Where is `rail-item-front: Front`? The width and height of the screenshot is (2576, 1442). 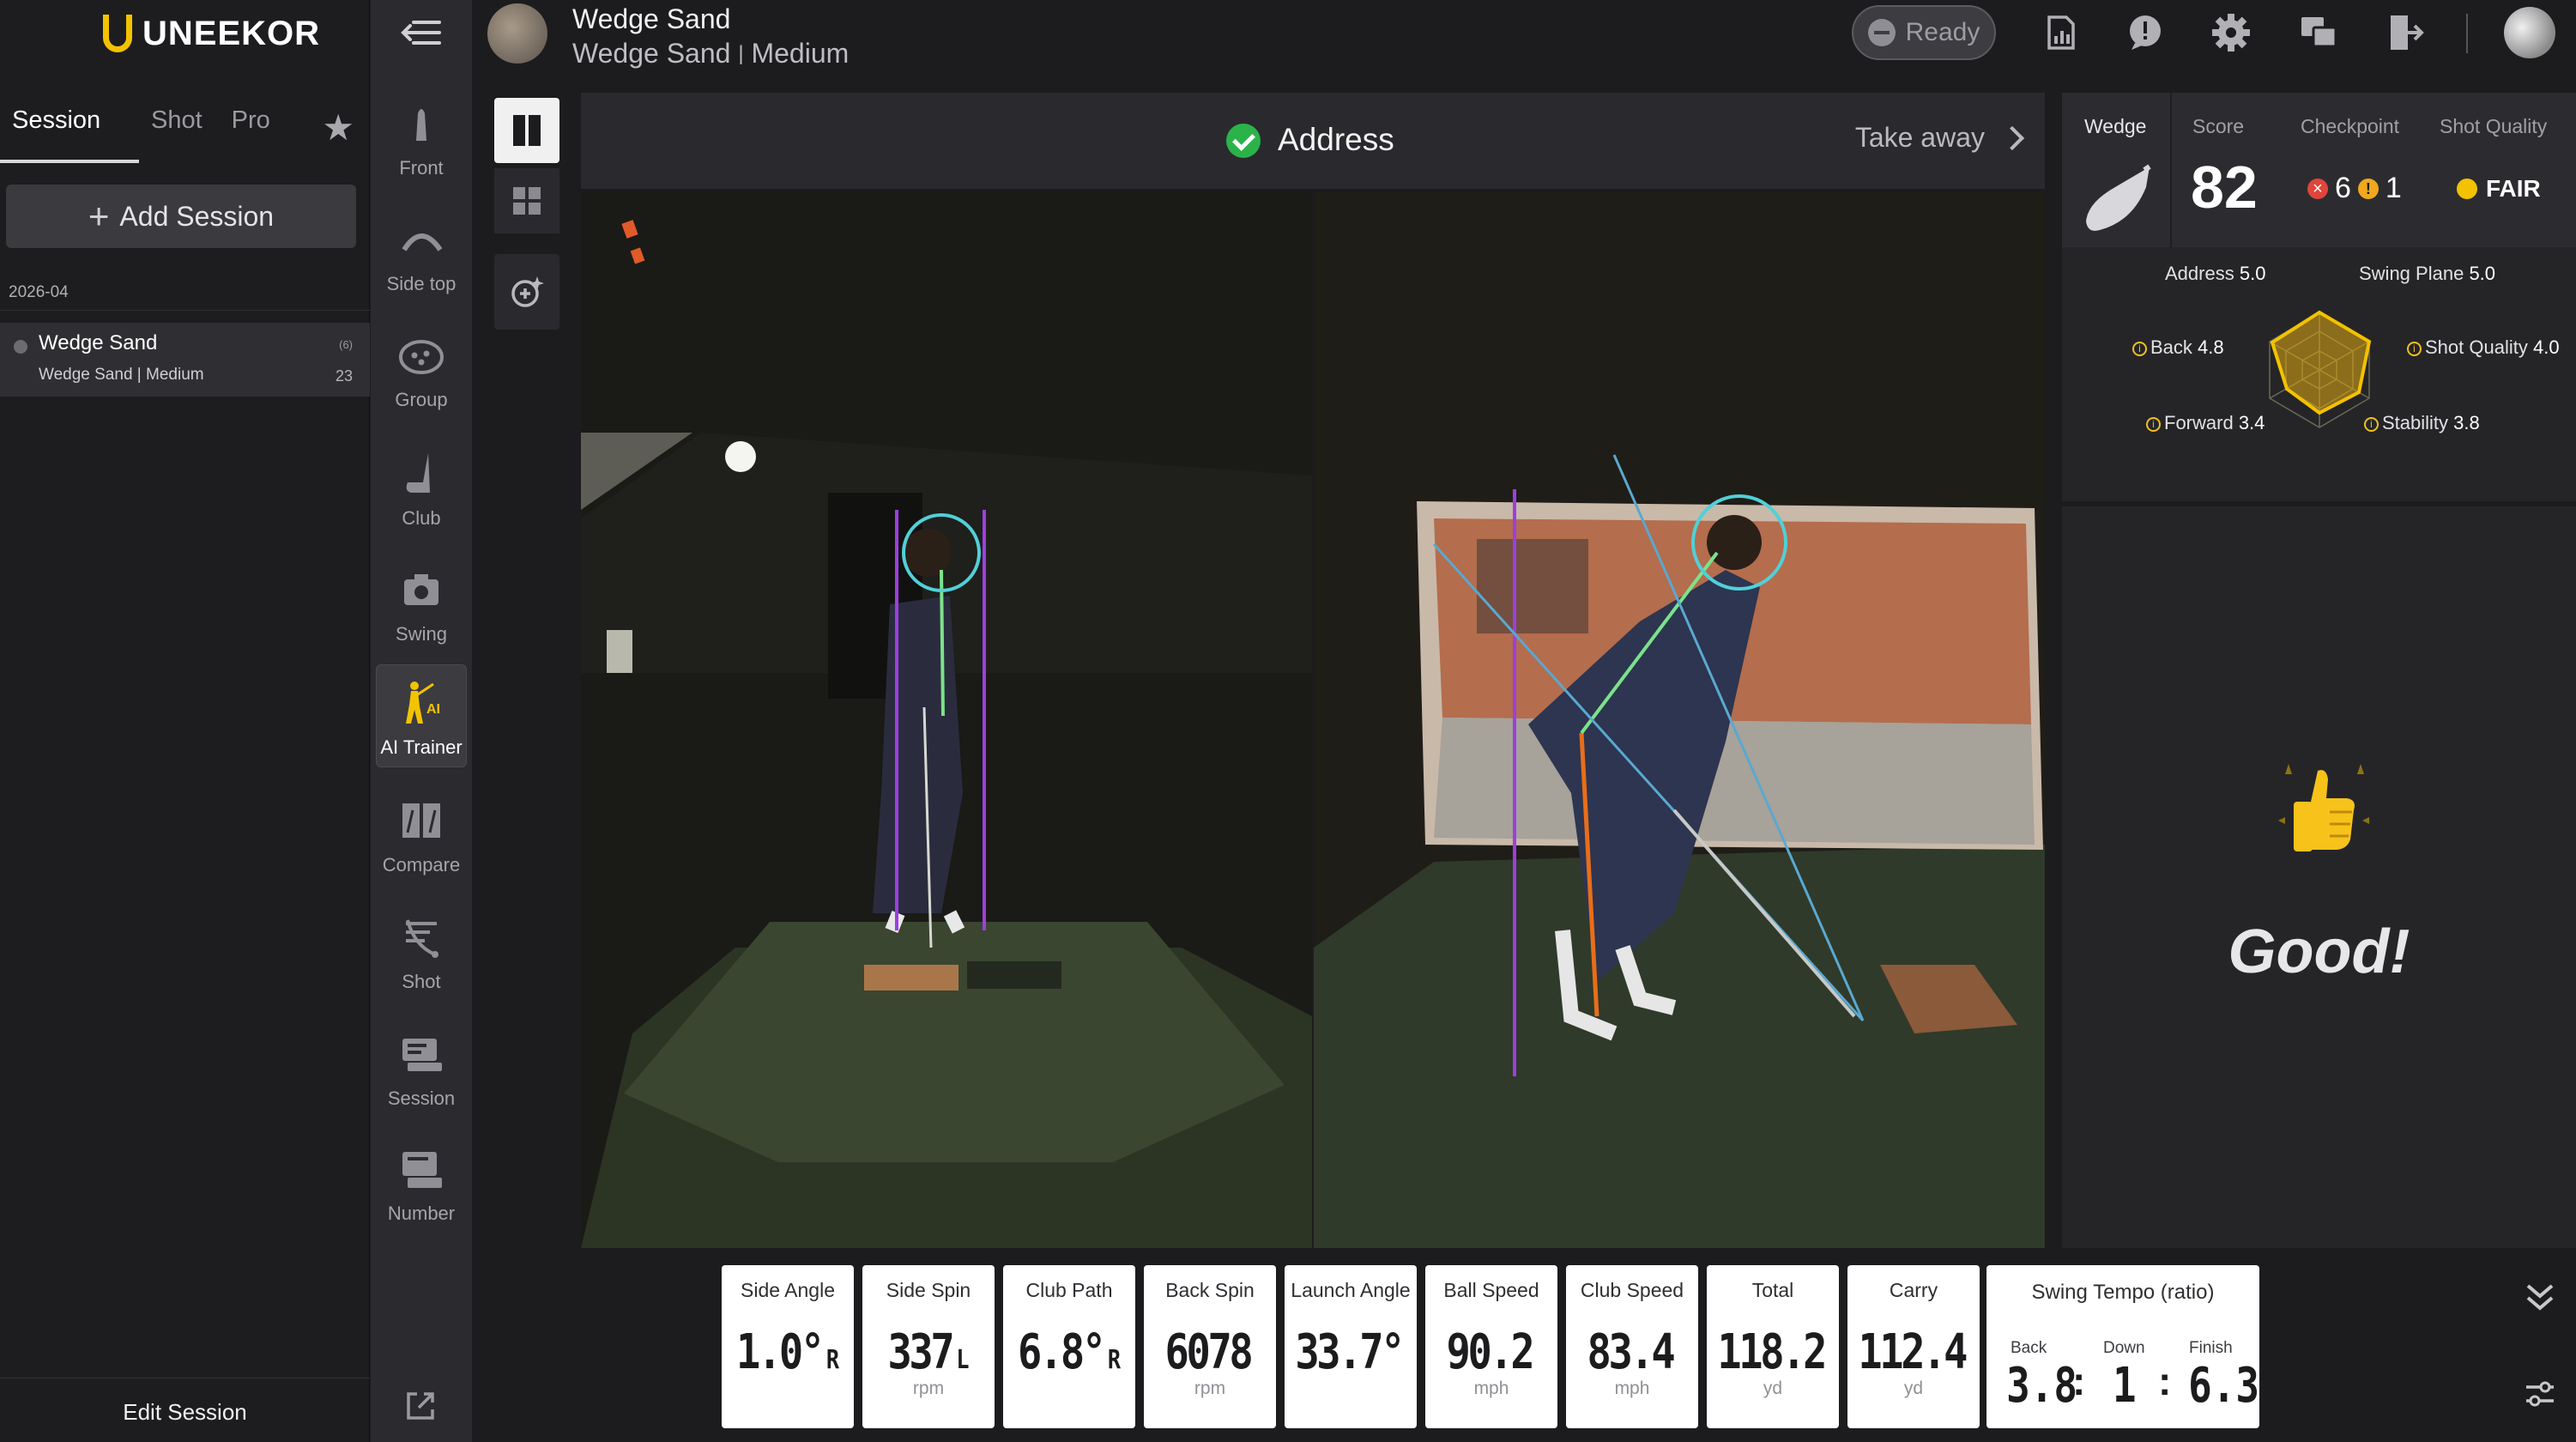
rail-item-front: Front is located at coordinates (421, 137).